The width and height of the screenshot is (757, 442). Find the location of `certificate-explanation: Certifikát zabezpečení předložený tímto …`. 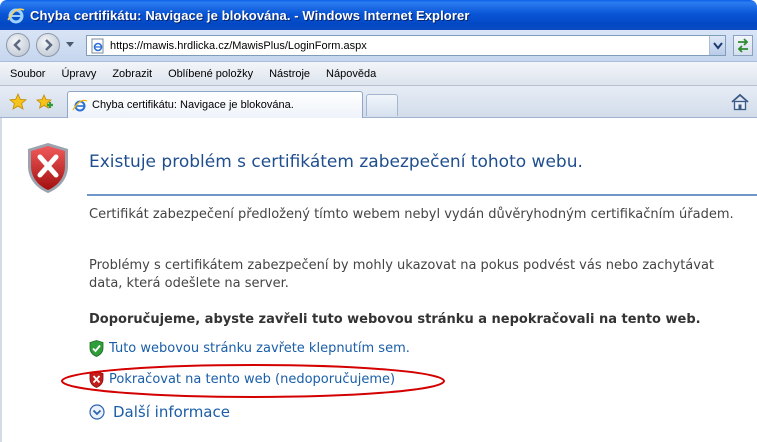

certificate-explanation: Certifikát zabezpečení předložený tímto … is located at coordinates (411, 214).